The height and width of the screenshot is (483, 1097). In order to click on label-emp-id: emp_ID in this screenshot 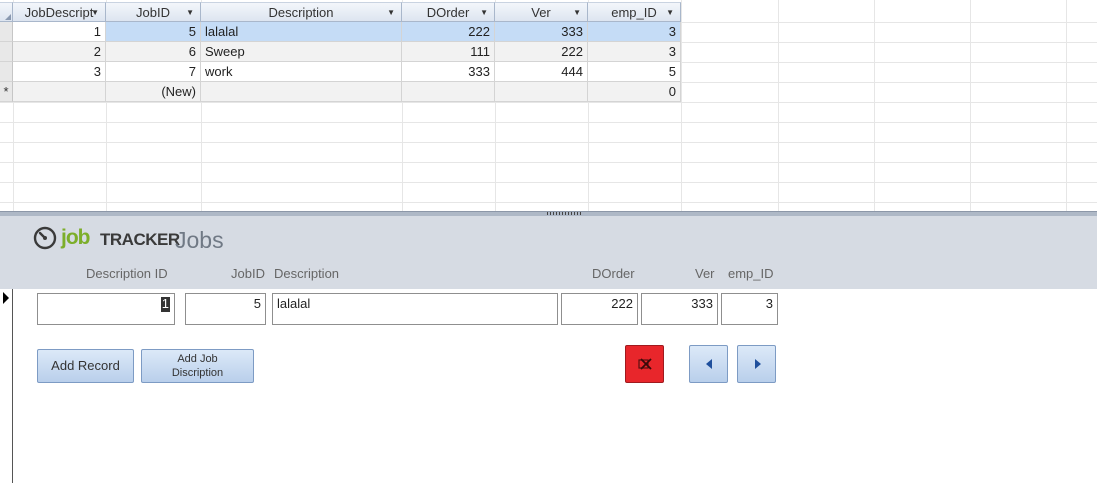, I will do `click(751, 273)`.